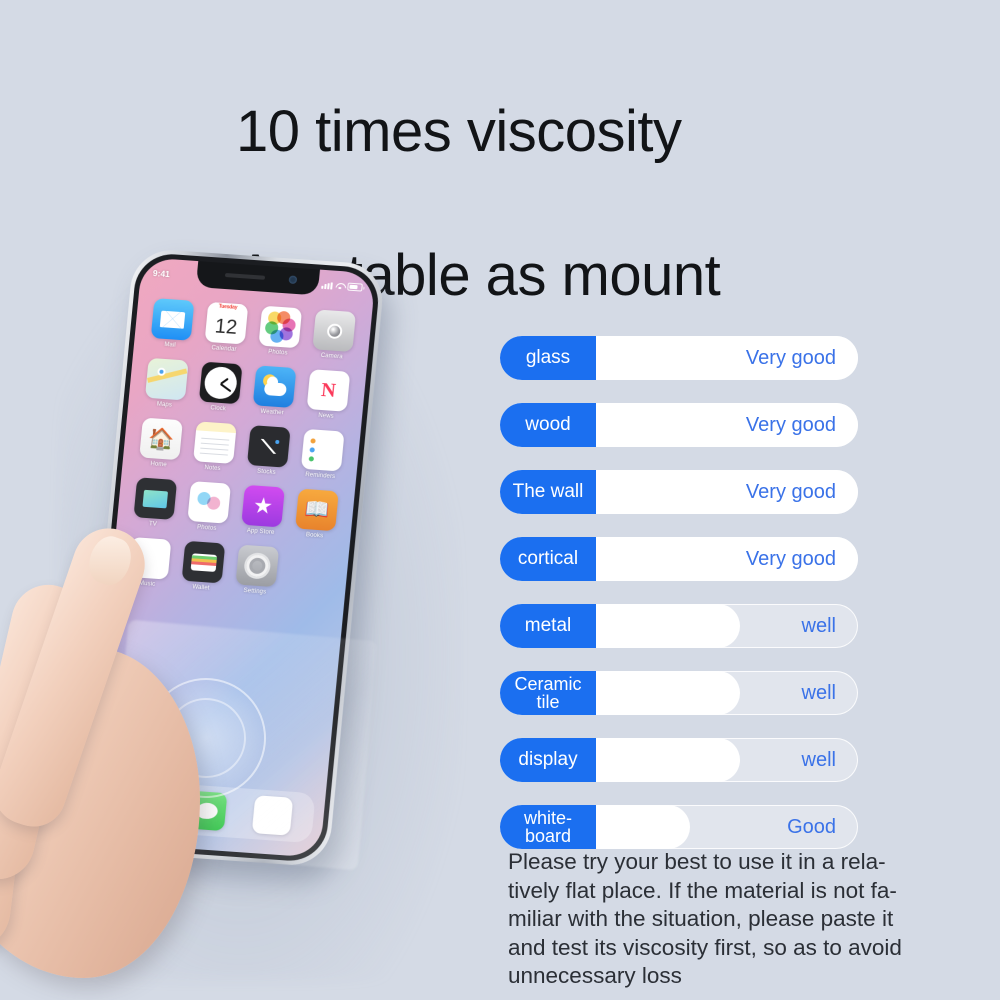  What do you see at coordinates (811, 826) in the screenshot?
I see `rating-value-whiteboard: Good` at bounding box center [811, 826].